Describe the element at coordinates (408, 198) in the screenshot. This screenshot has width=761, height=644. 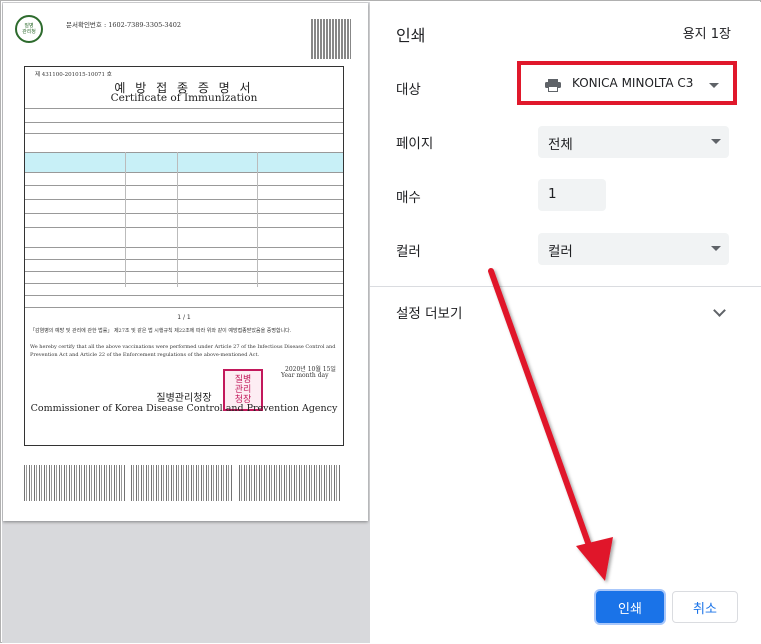
I see `copies-label: 매수` at that location.